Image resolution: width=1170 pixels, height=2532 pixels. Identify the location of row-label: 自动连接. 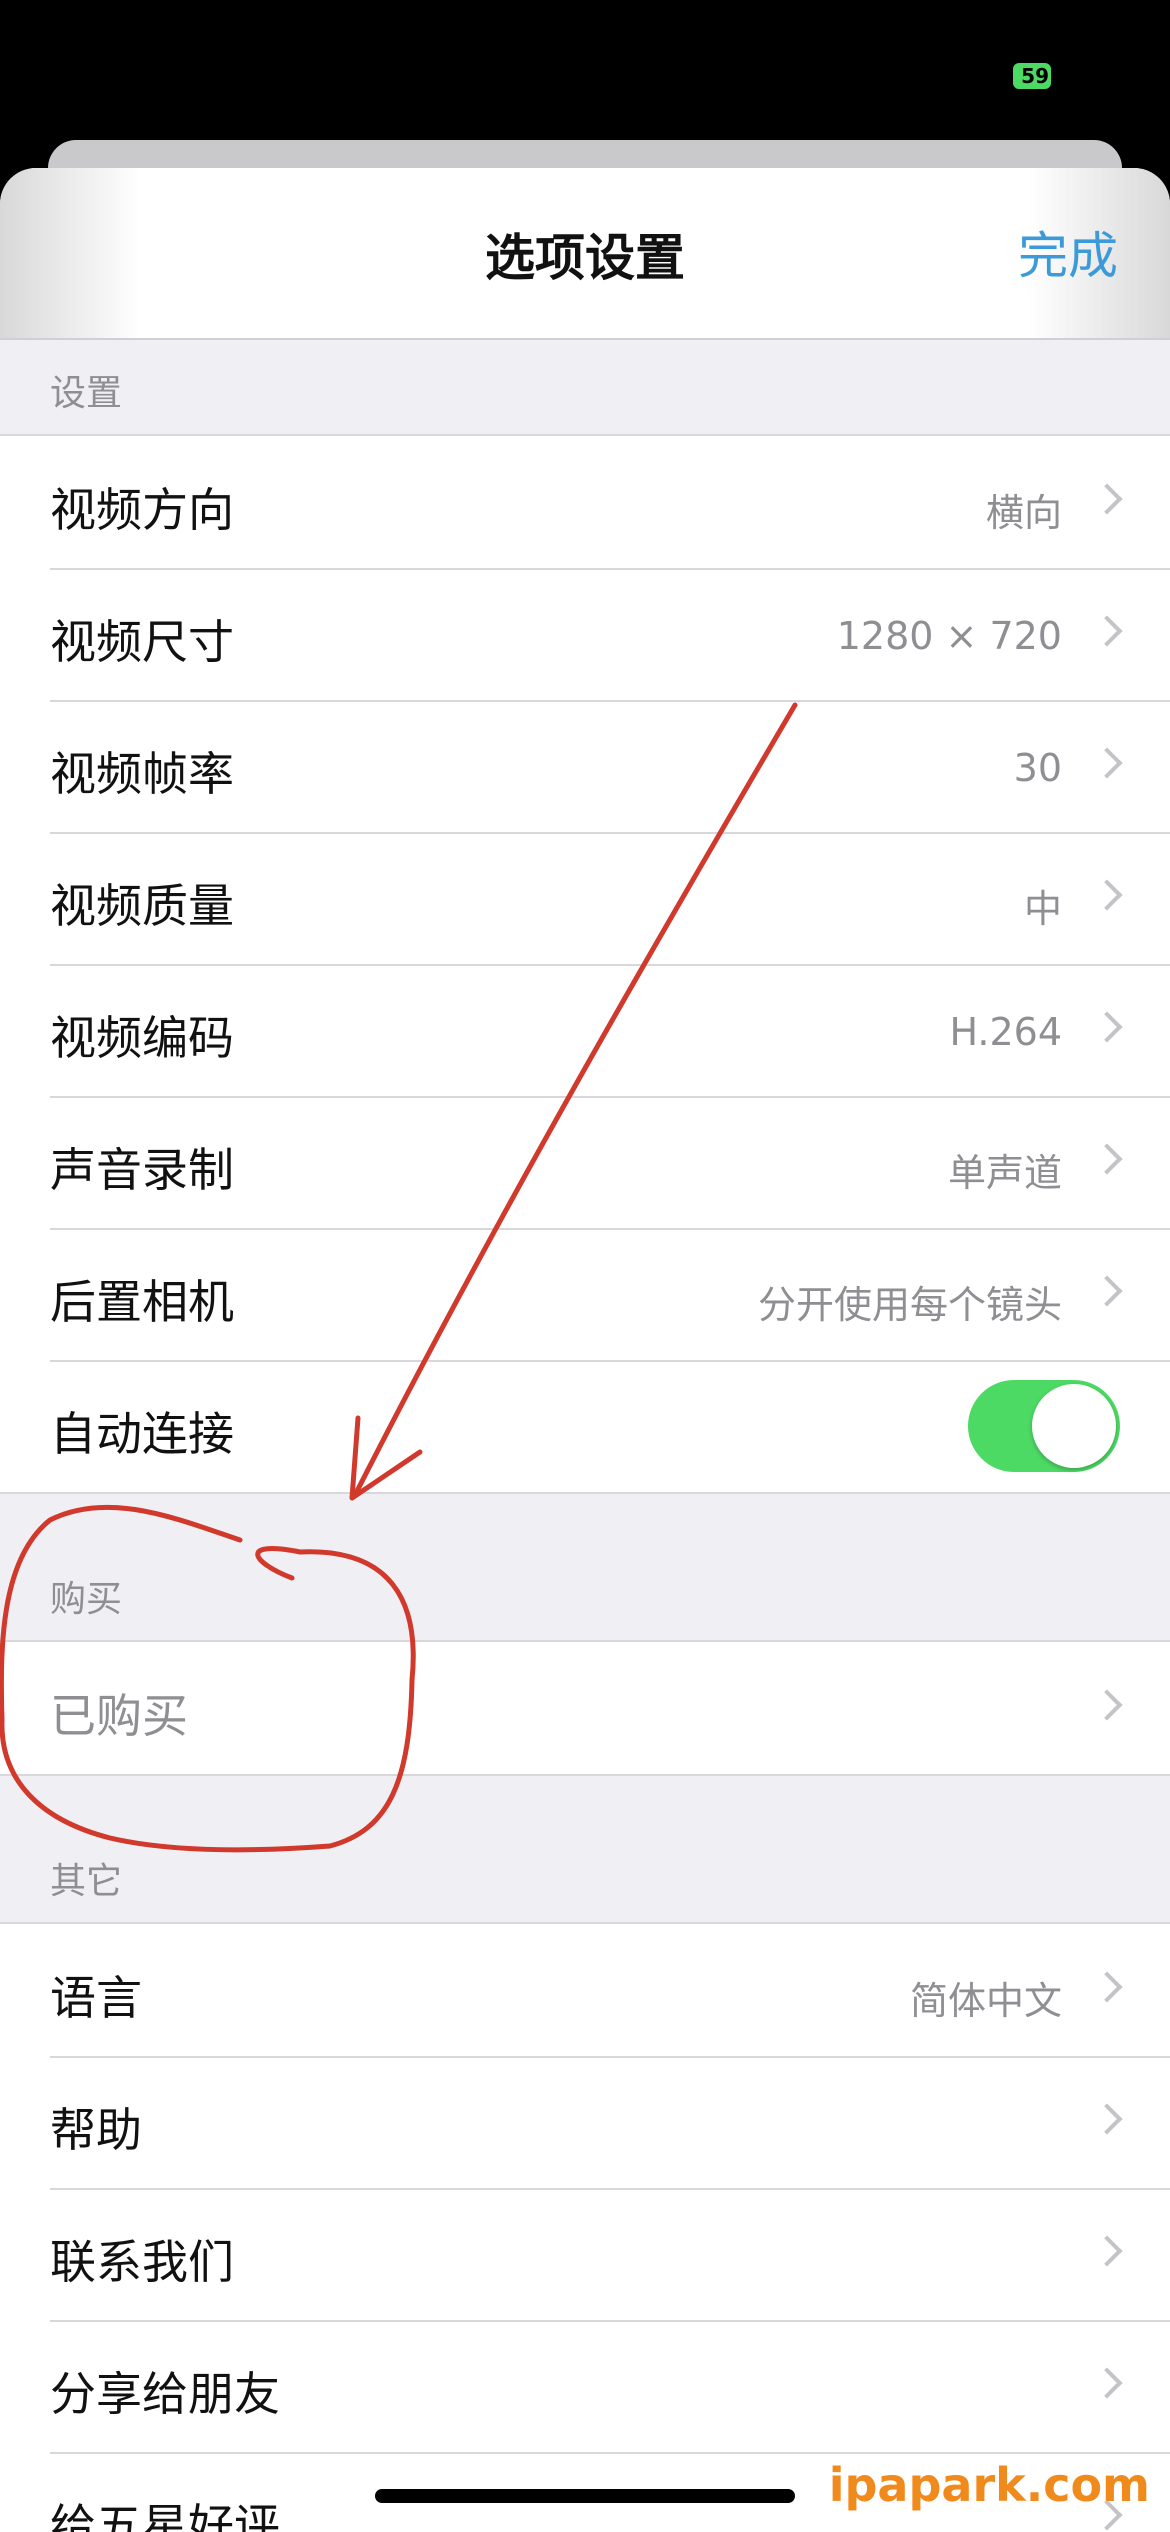
(142, 1434).